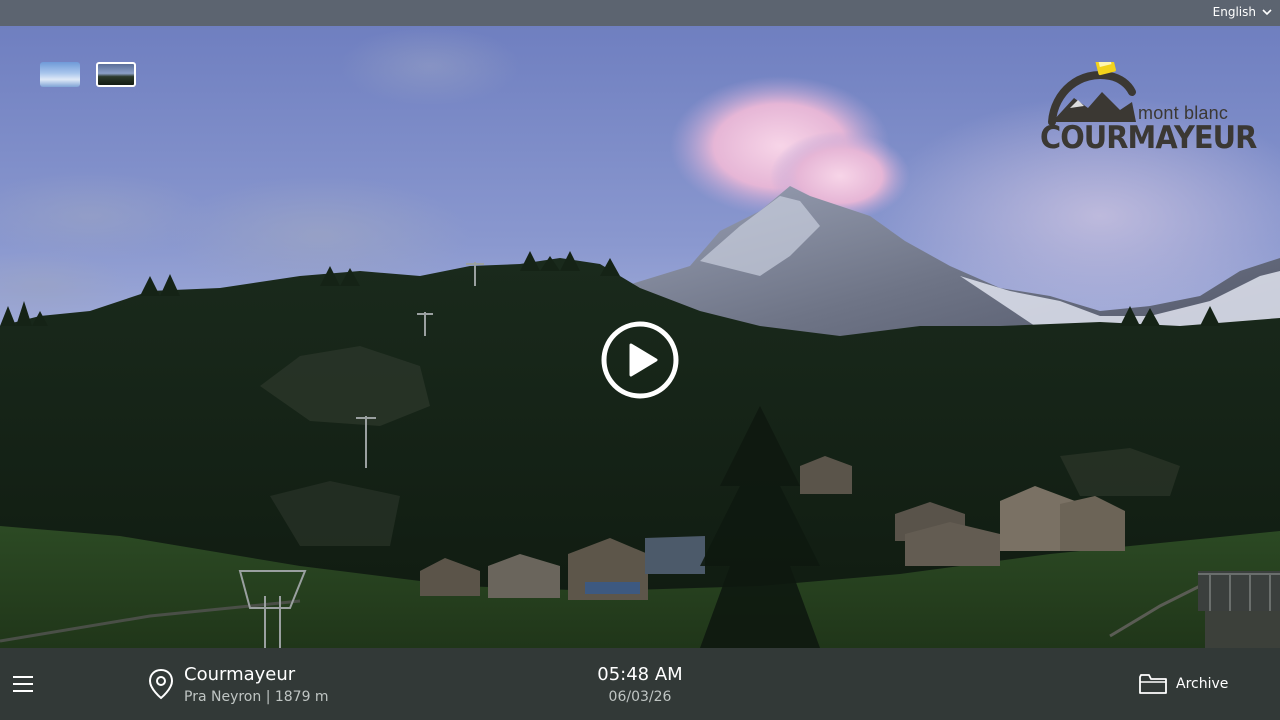 This screenshot has width=1280, height=720. I want to click on language-selector: English, so click(1242, 12).